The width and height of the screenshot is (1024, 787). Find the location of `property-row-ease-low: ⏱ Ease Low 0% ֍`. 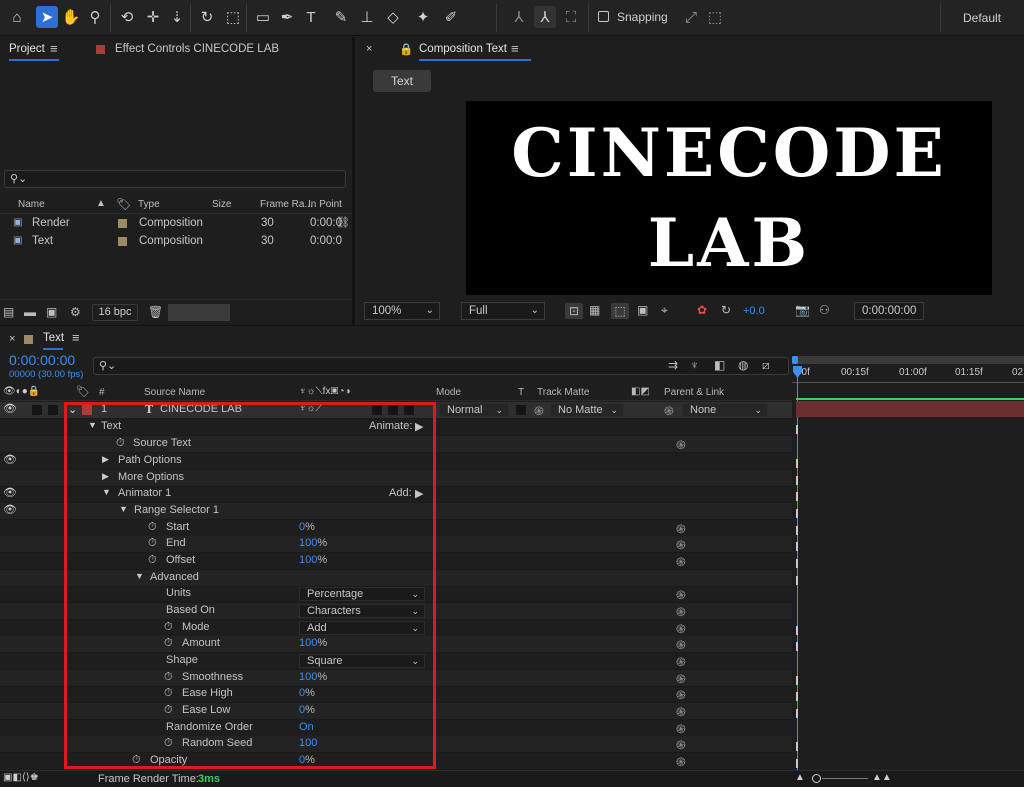

property-row-ease-low: ⏱ Ease Low 0% ֍ is located at coordinates (396, 711).